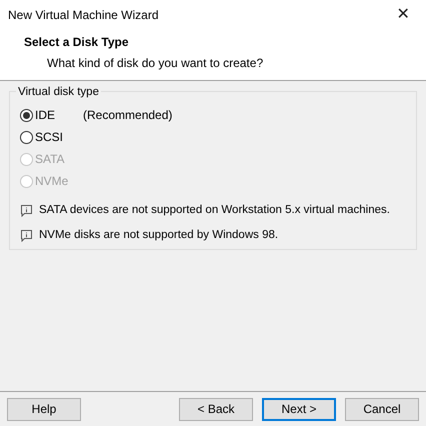 This screenshot has height=426, width=426. I want to click on next-button: Next >, so click(299, 409).